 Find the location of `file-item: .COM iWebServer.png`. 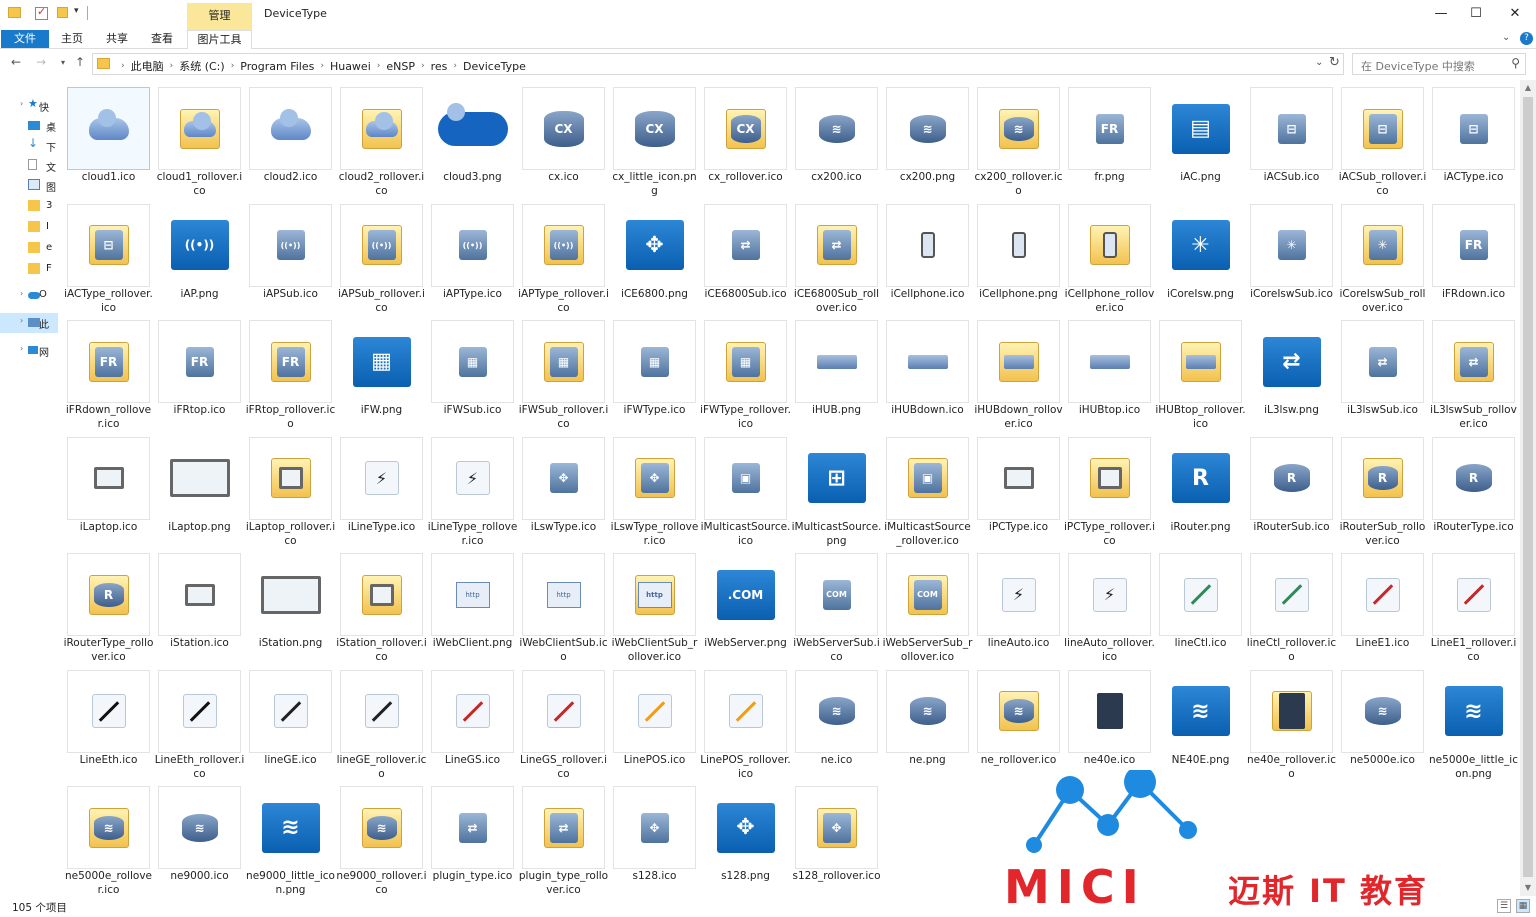

file-item: .COM iWebServer.png is located at coordinates (745, 604).